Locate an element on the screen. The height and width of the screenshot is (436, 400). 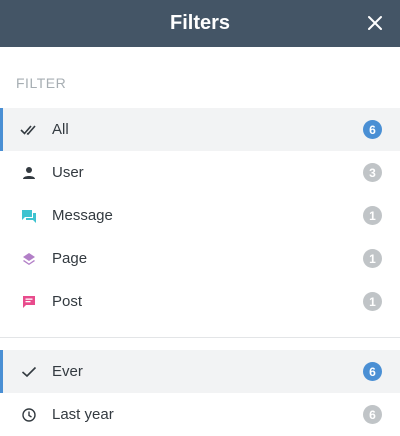
time-item-ever: Ever 6 is located at coordinates (200, 371).